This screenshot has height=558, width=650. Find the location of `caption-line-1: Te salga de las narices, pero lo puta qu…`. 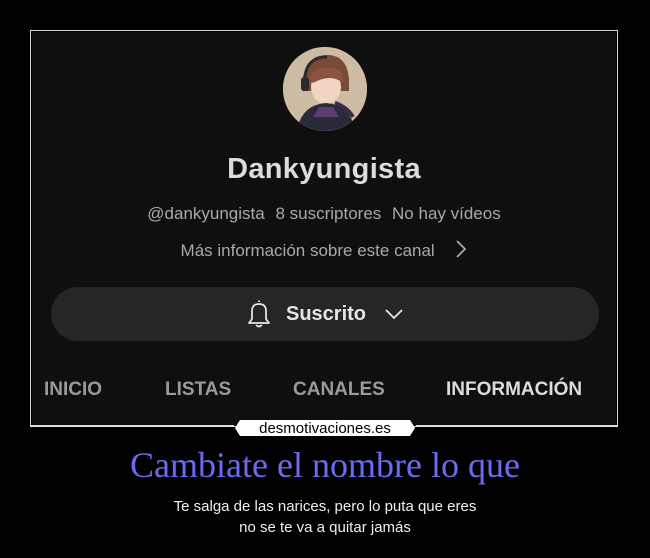

caption-line-1: Te salga de las narices, pero lo puta qu… is located at coordinates (325, 506).